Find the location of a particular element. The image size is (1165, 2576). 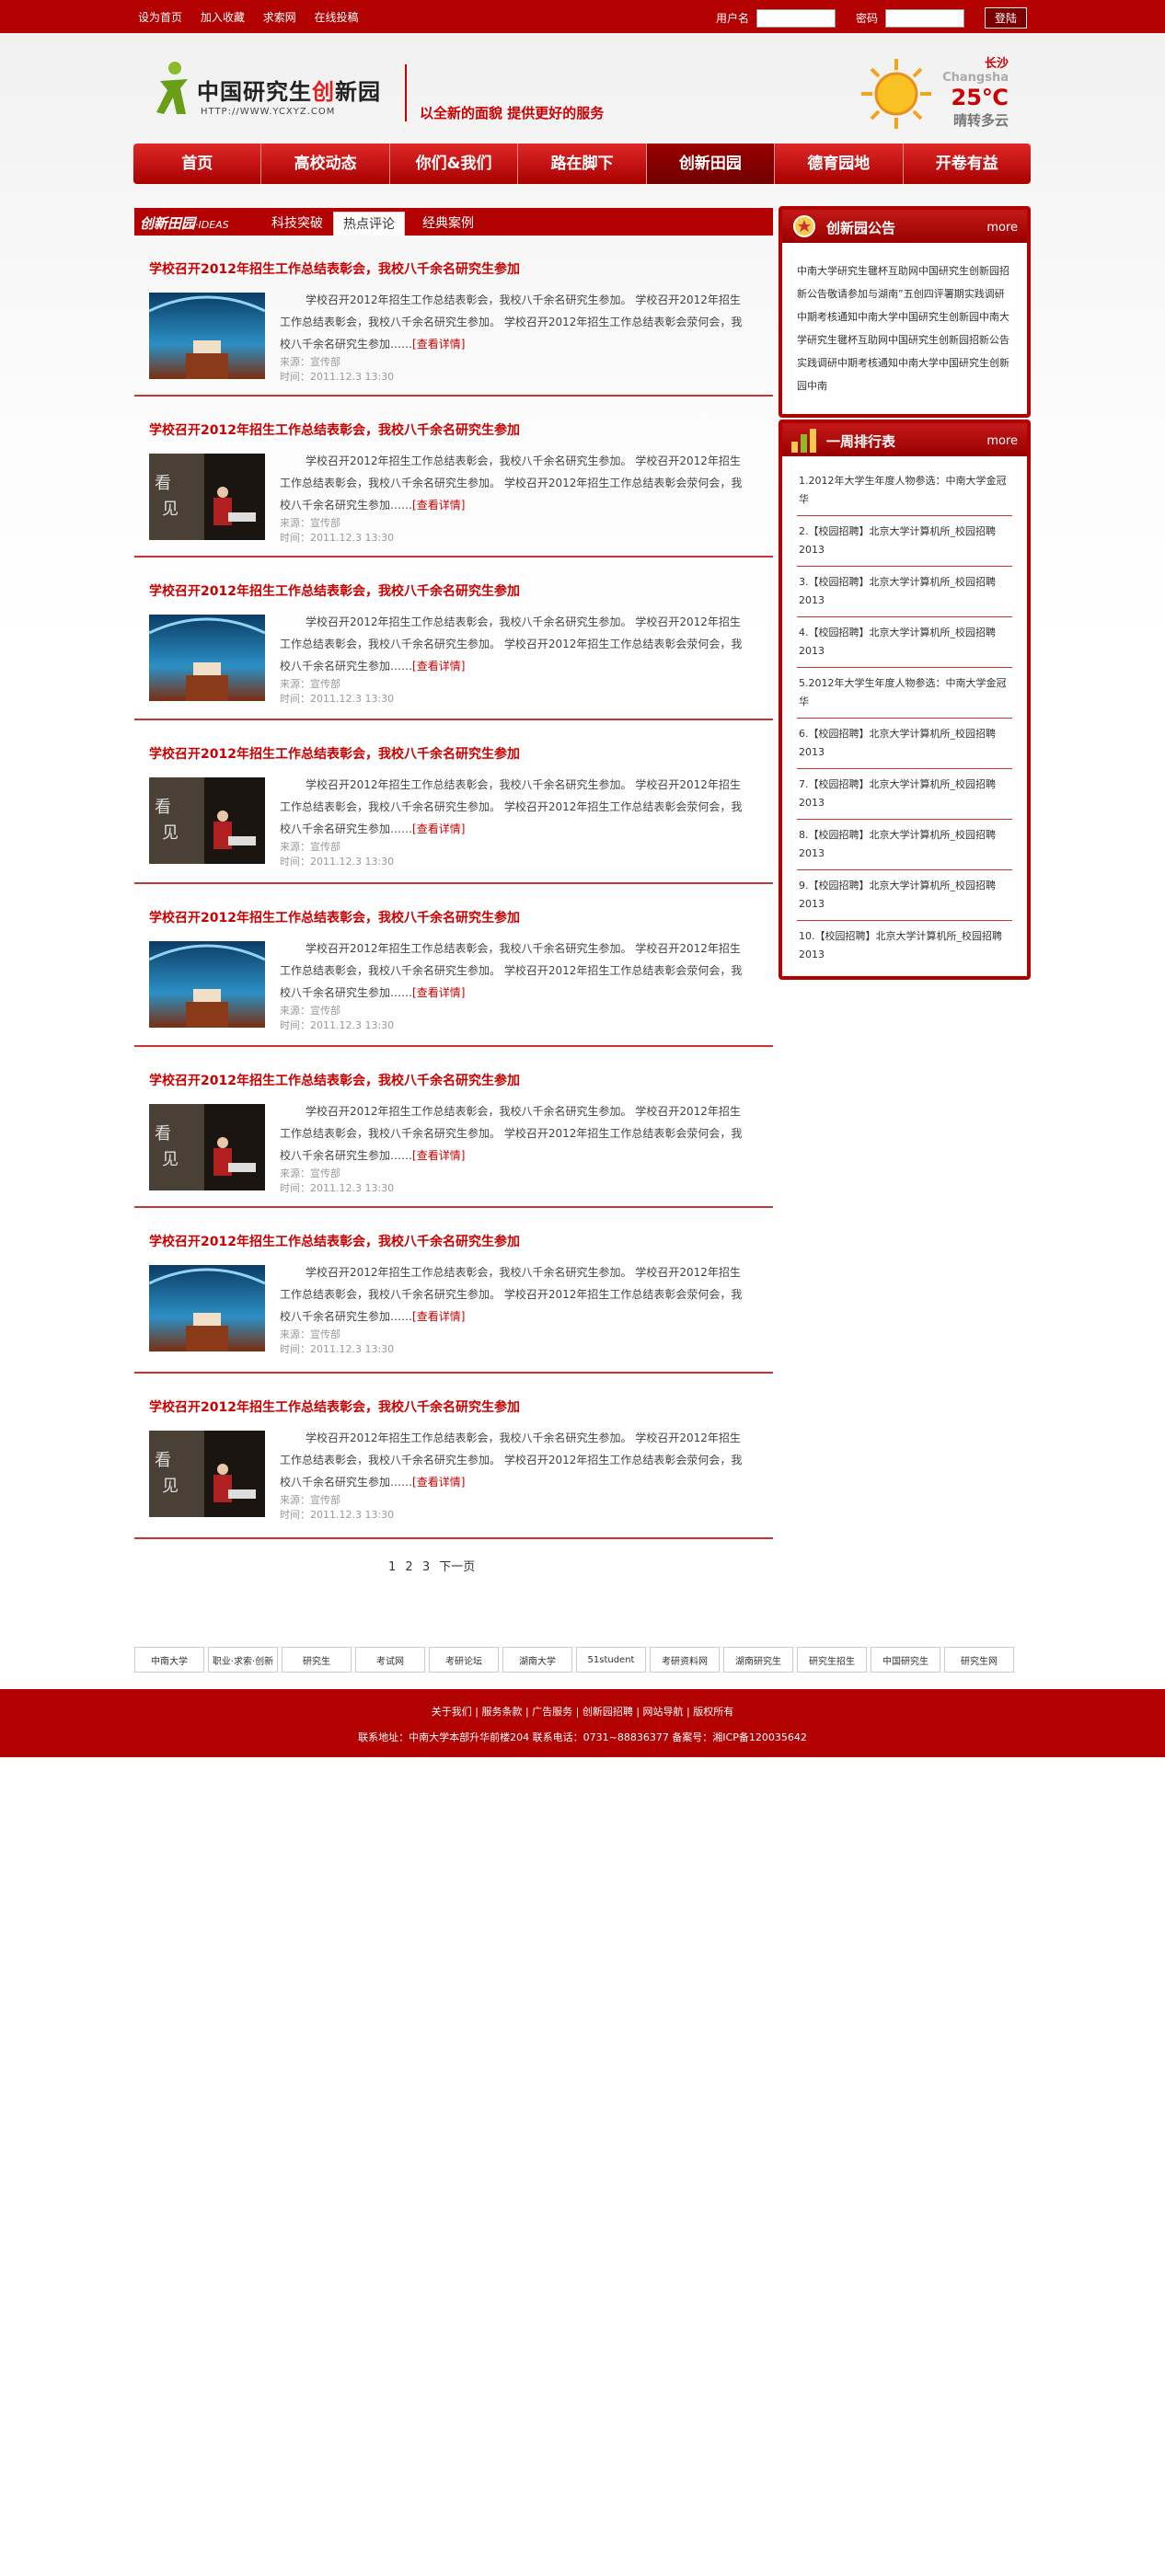

partner-link: 湖南大学 is located at coordinates (537, 1660).